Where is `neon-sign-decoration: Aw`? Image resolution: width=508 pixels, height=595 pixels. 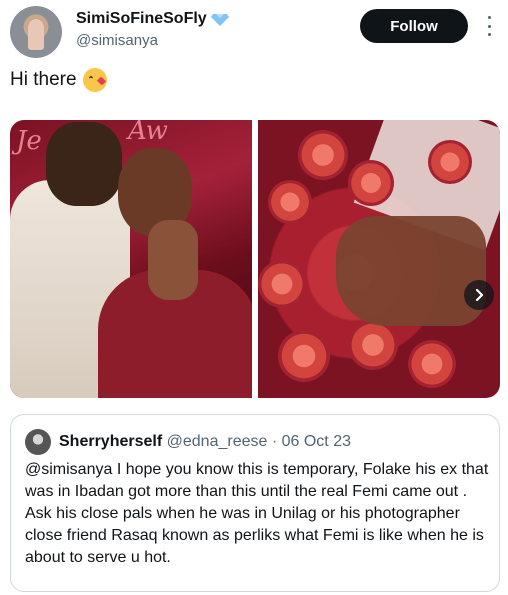 neon-sign-decoration: Aw is located at coordinates (148, 133).